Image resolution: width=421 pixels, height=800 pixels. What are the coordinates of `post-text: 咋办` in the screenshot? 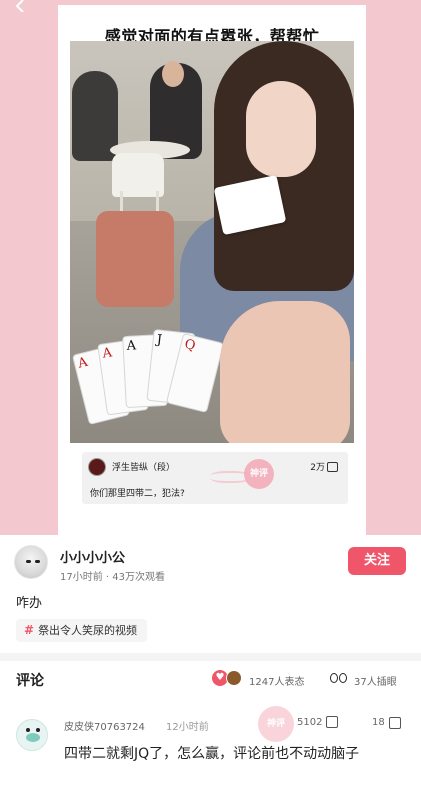 It's located at (29, 603).